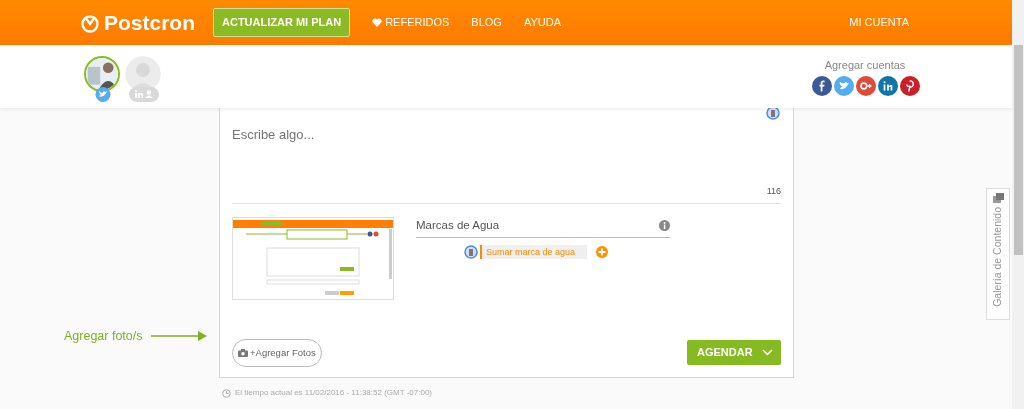 This screenshot has width=1024, height=409. What do you see at coordinates (734, 353) in the screenshot?
I see `schedule-button: AGENDAR` at bounding box center [734, 353].